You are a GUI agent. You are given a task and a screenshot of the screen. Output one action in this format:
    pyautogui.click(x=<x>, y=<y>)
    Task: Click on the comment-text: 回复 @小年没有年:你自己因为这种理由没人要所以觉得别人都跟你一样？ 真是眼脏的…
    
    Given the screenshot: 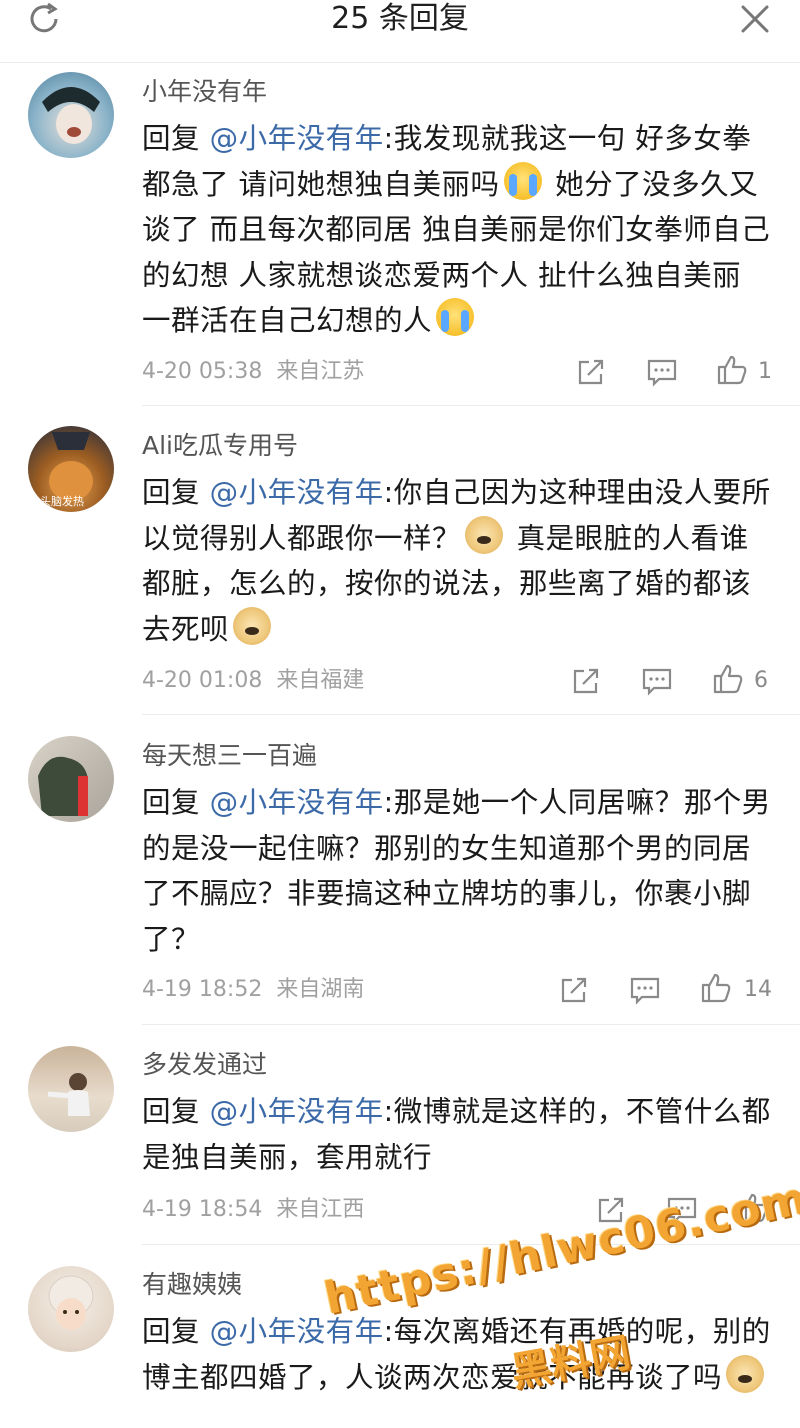 What is the action you would take?
    pyautogui.click(x=457, y=561)
    